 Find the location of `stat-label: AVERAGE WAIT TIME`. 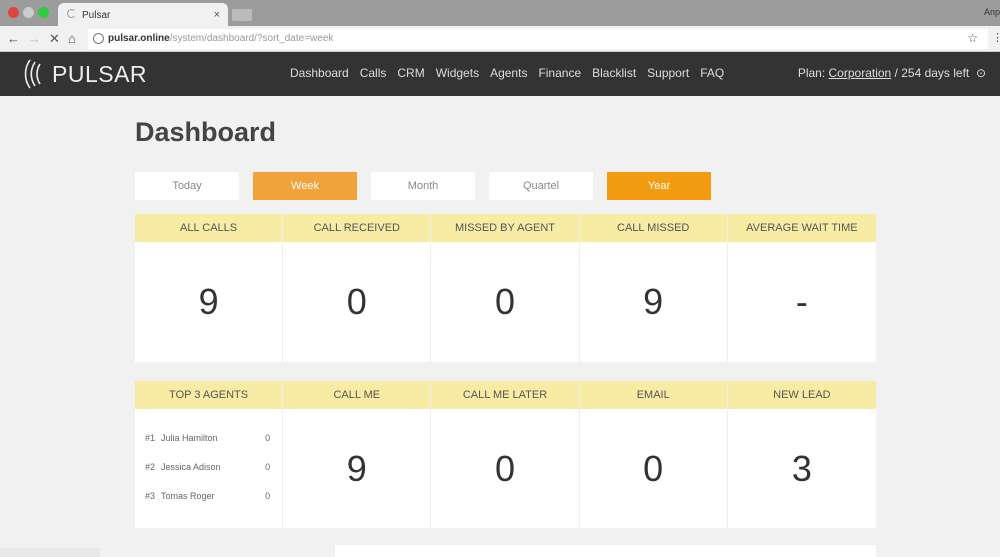

stat-label: AVERAGE WAIT TIME is located at coordinates (801, 228).